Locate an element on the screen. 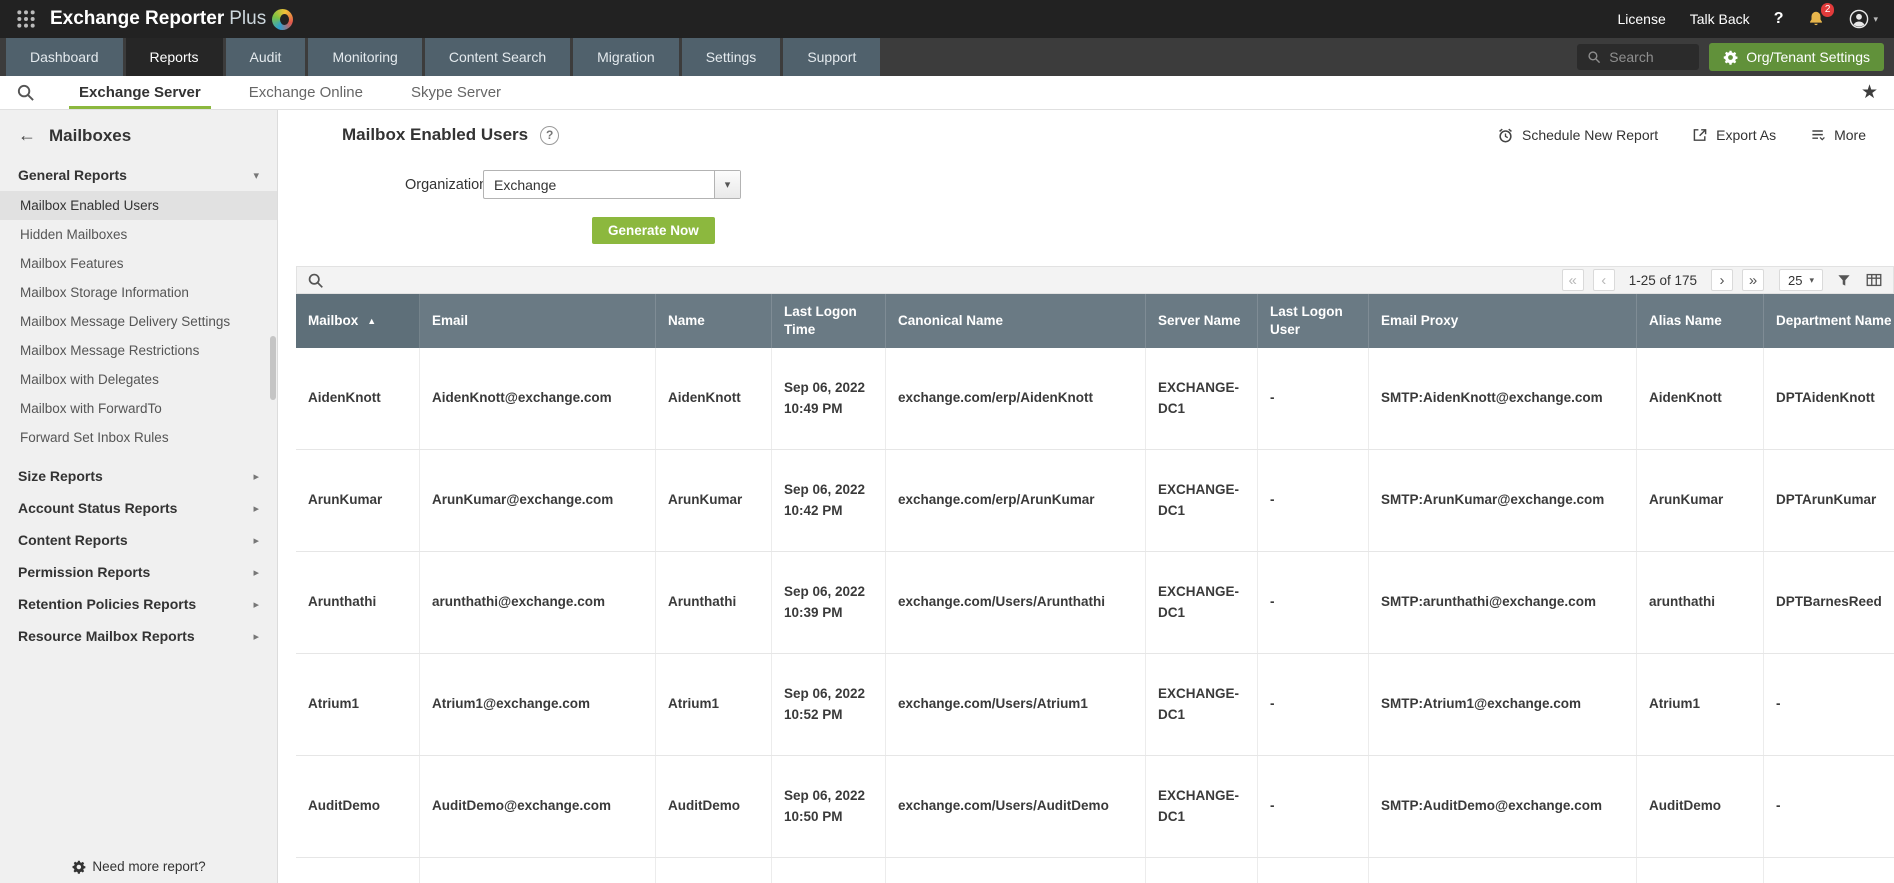  cell-name: ArunKumar is located at coordinates (714, 500).